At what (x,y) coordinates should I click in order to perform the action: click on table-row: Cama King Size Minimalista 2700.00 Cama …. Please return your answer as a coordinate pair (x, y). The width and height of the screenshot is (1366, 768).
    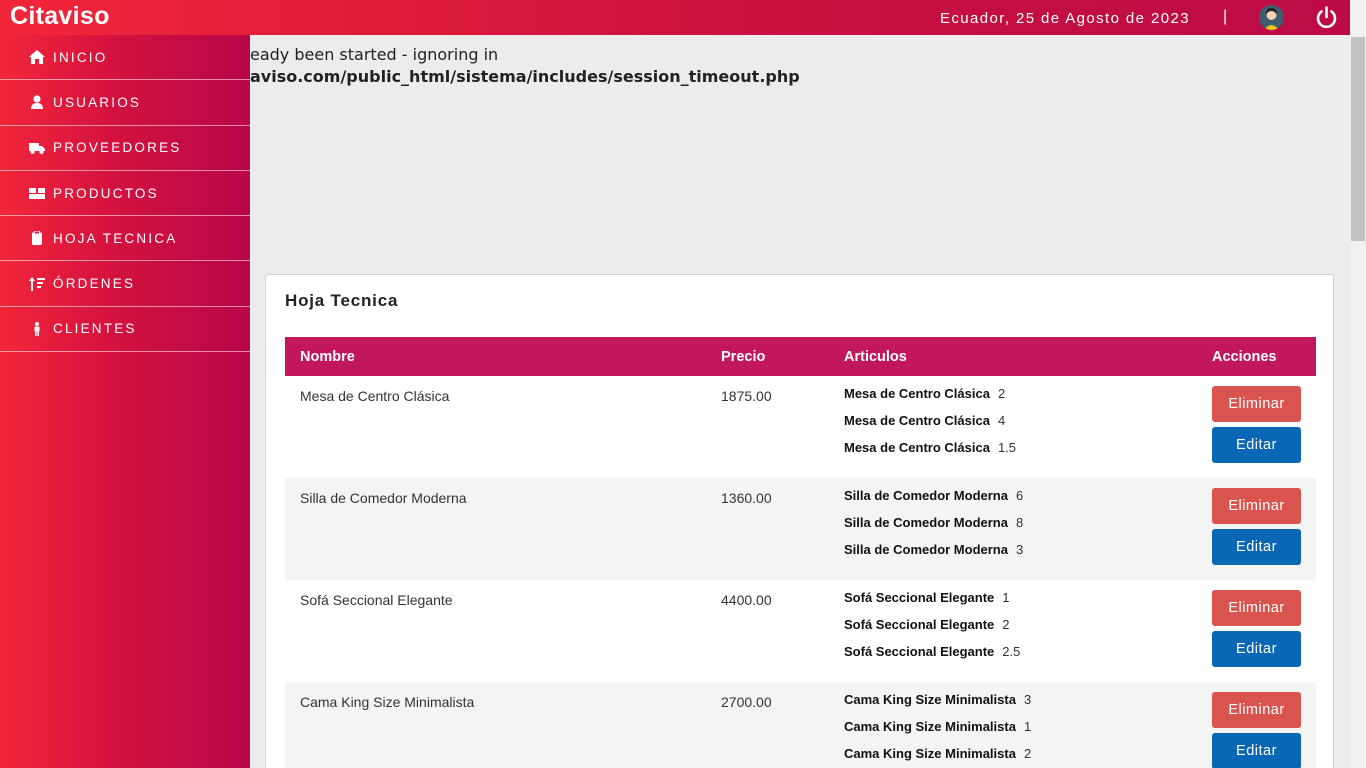
    Looking at the image, I should click on (800, 725).